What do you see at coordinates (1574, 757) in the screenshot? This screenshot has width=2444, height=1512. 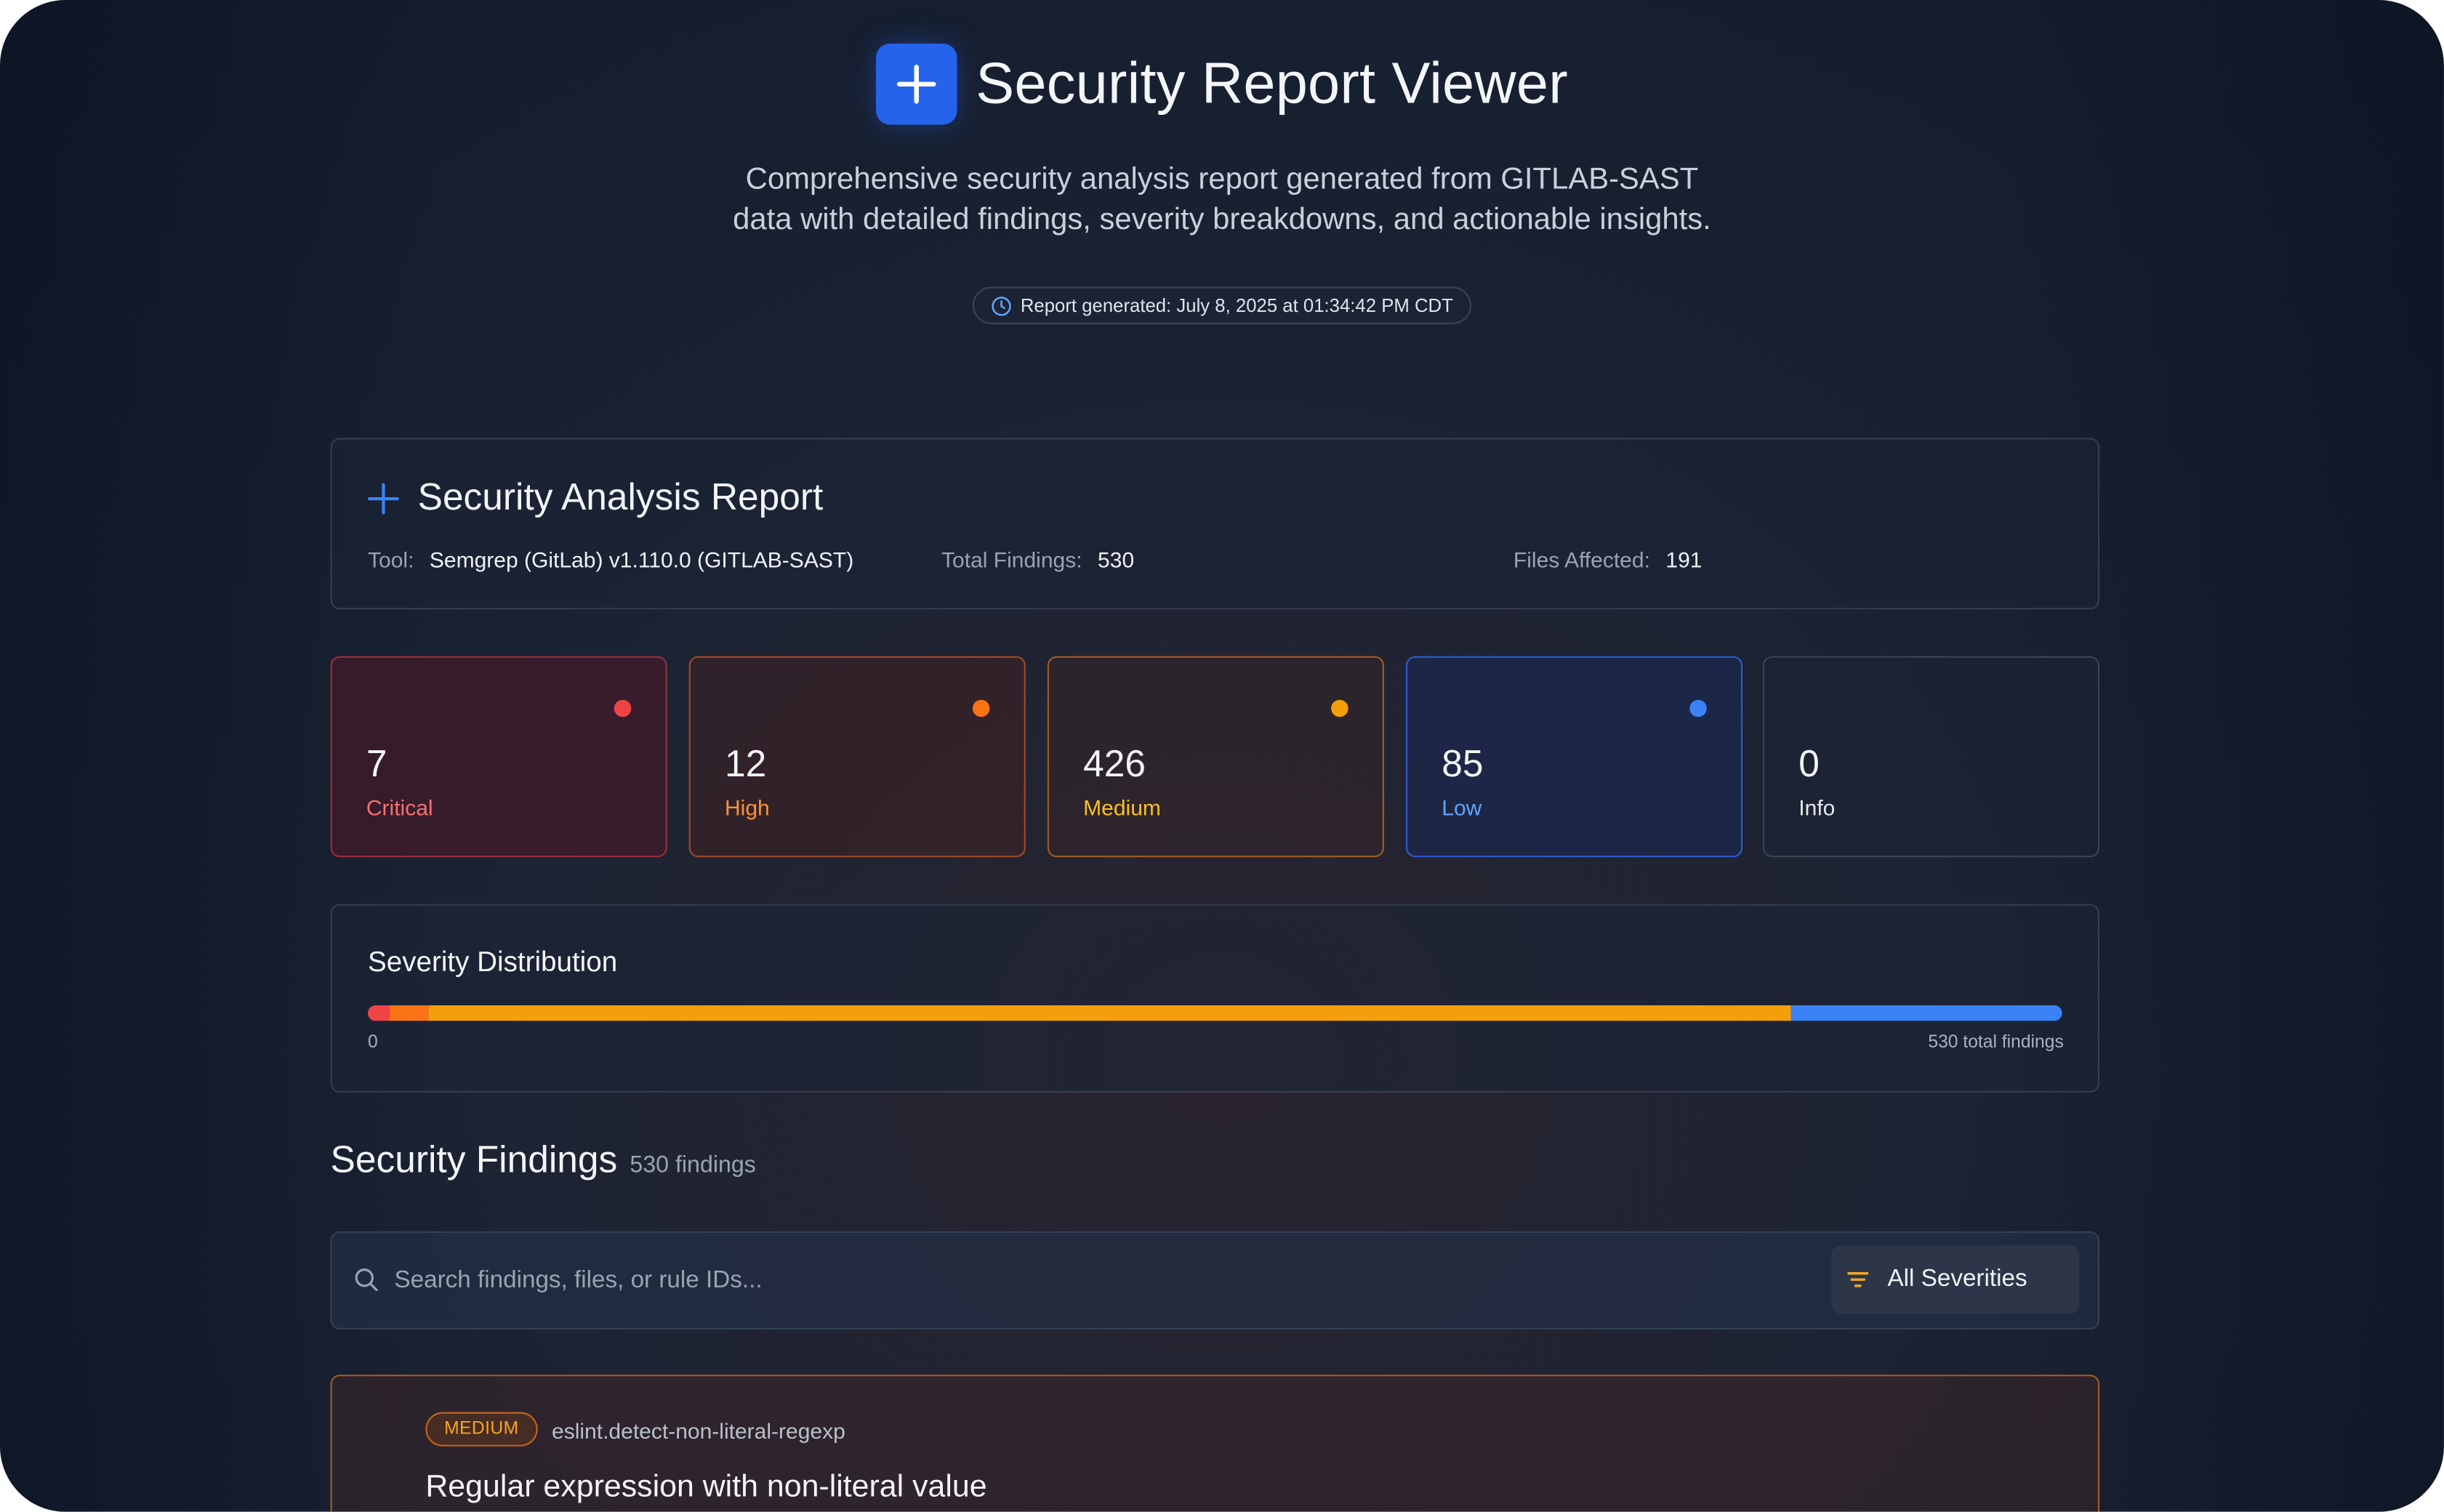 I see `severity-card-low: 85 Low` at bounding box center [1574, 757].